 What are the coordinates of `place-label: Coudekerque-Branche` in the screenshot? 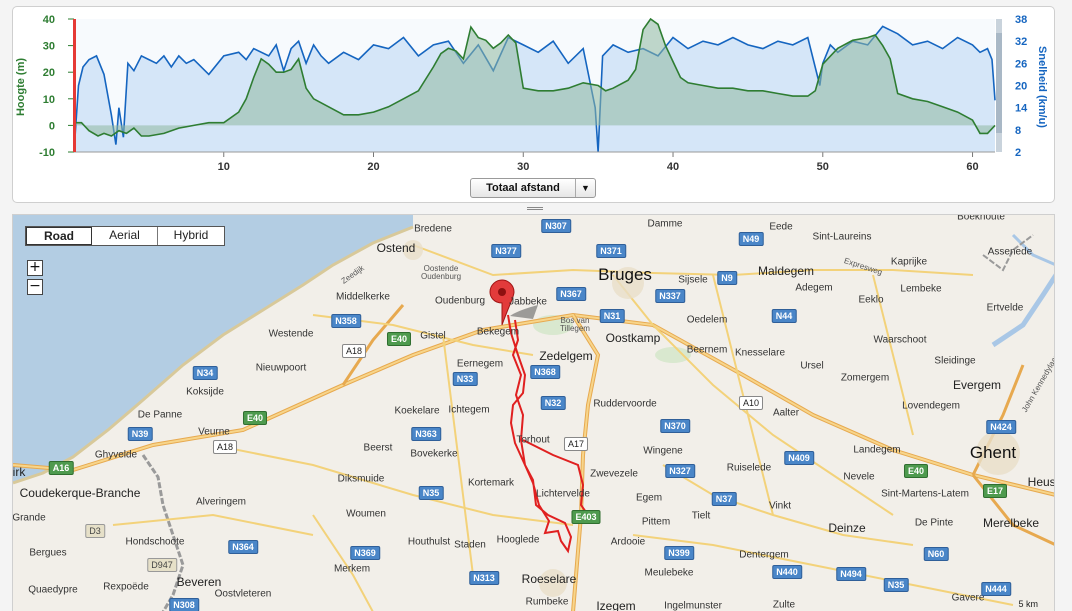 It's located at (80, 493).